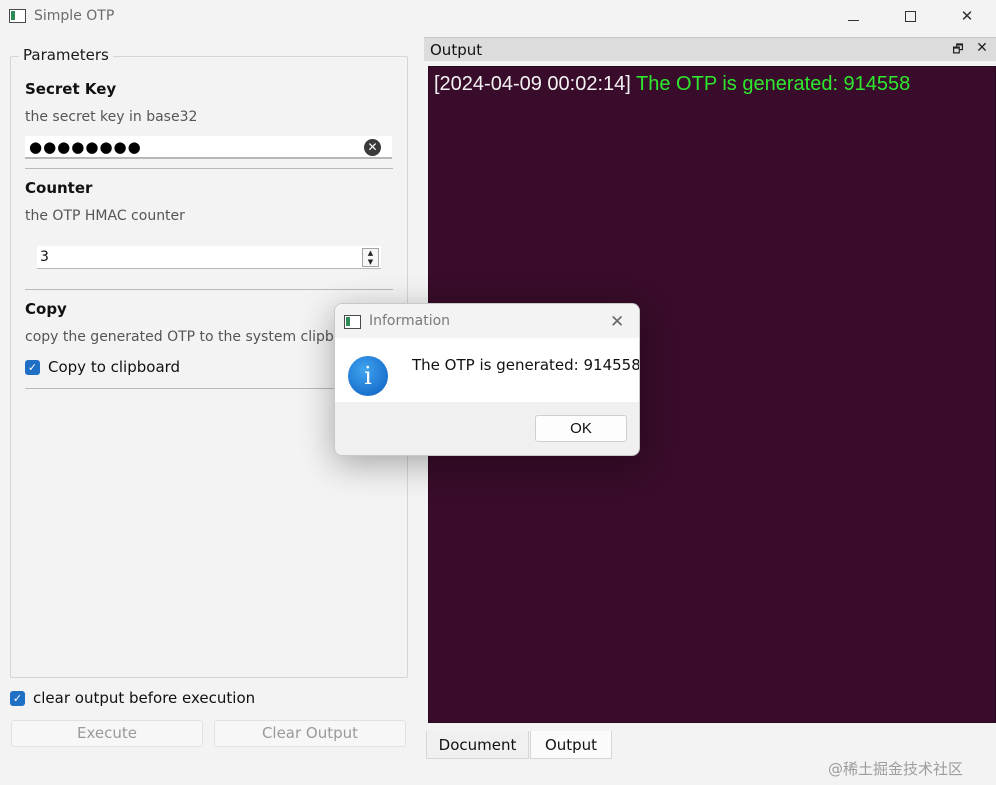 The width and height of the screenshot is (996, 785). I want to click on maximize-button, so click(910, 17).